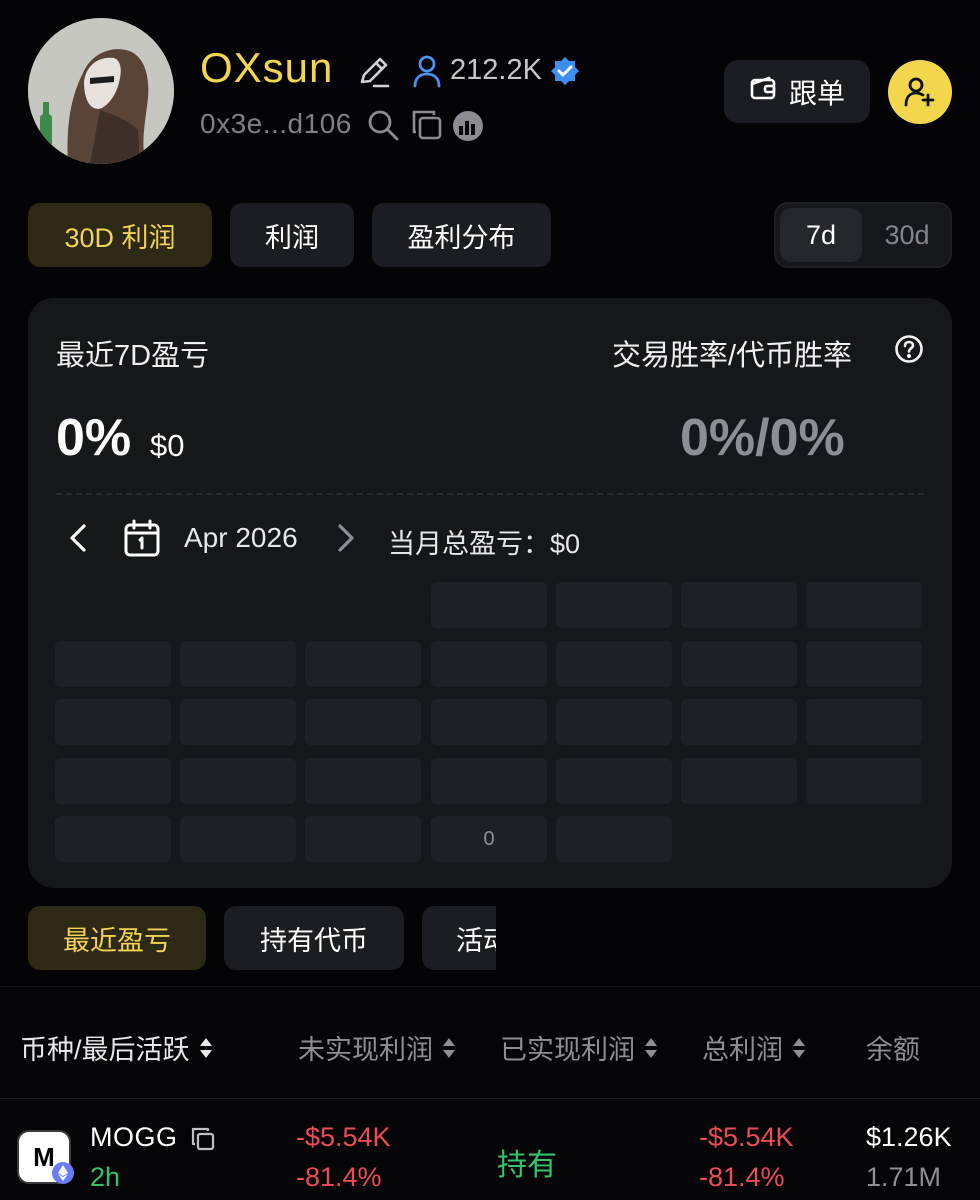 Image resolution: width=980 pixels, height=1200 pixels. I want to click on col-total-profit: 总利润, so click(754, 1047).